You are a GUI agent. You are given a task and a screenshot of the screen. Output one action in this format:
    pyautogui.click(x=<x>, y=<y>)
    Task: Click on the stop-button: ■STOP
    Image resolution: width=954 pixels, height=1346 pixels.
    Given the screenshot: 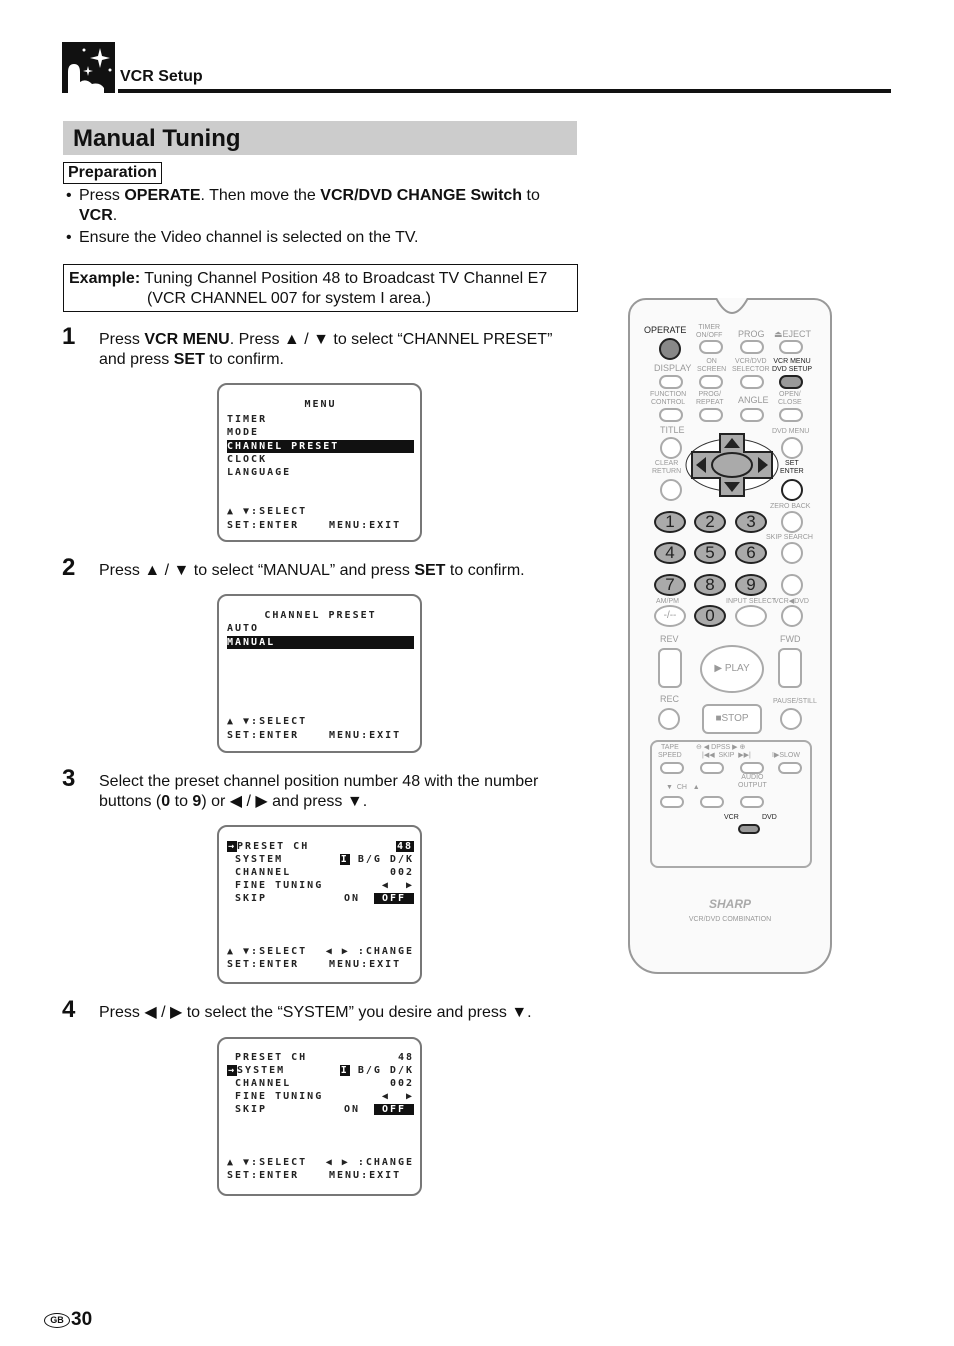 What is the action you would take?
    pyautogui.click(x=732, y=719)
    